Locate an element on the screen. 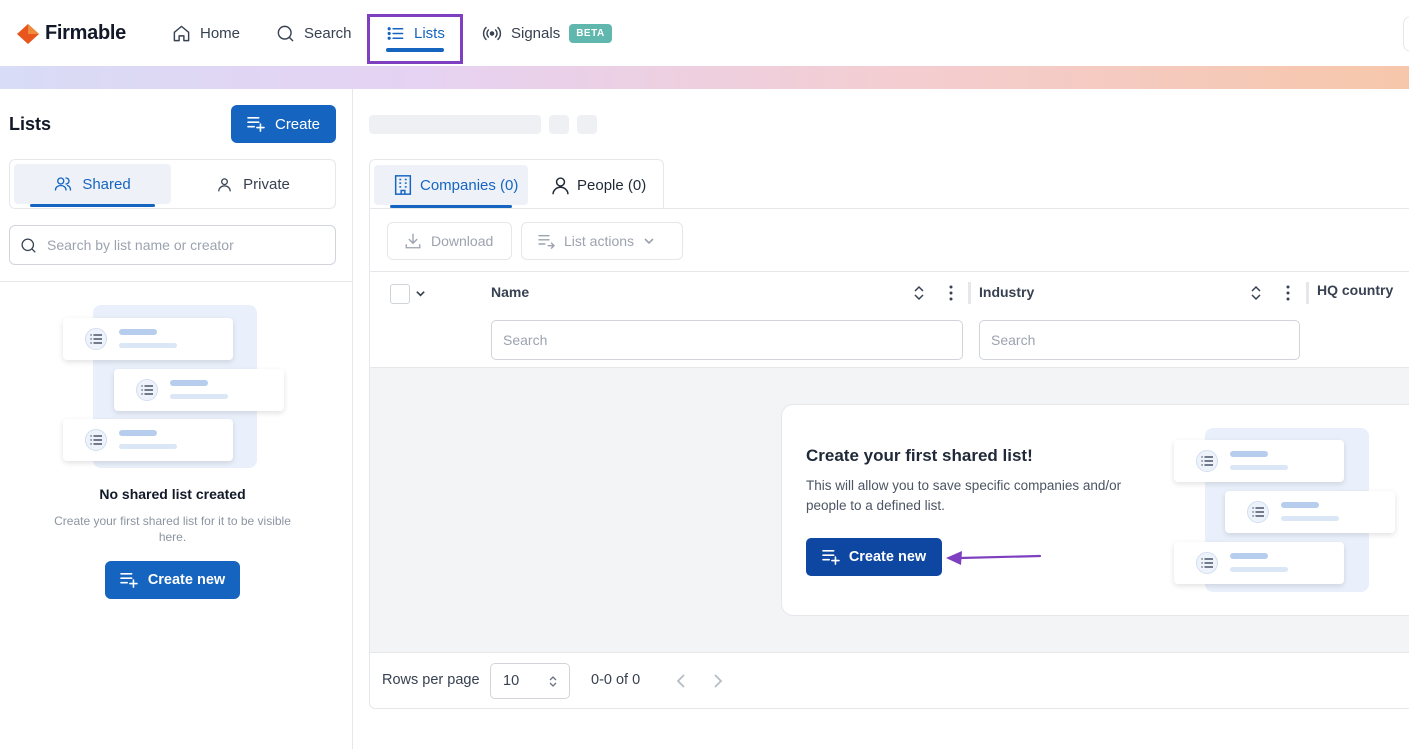 The image size is (1409, 749). list-title-skeleton is located at coordinates (455, 124).